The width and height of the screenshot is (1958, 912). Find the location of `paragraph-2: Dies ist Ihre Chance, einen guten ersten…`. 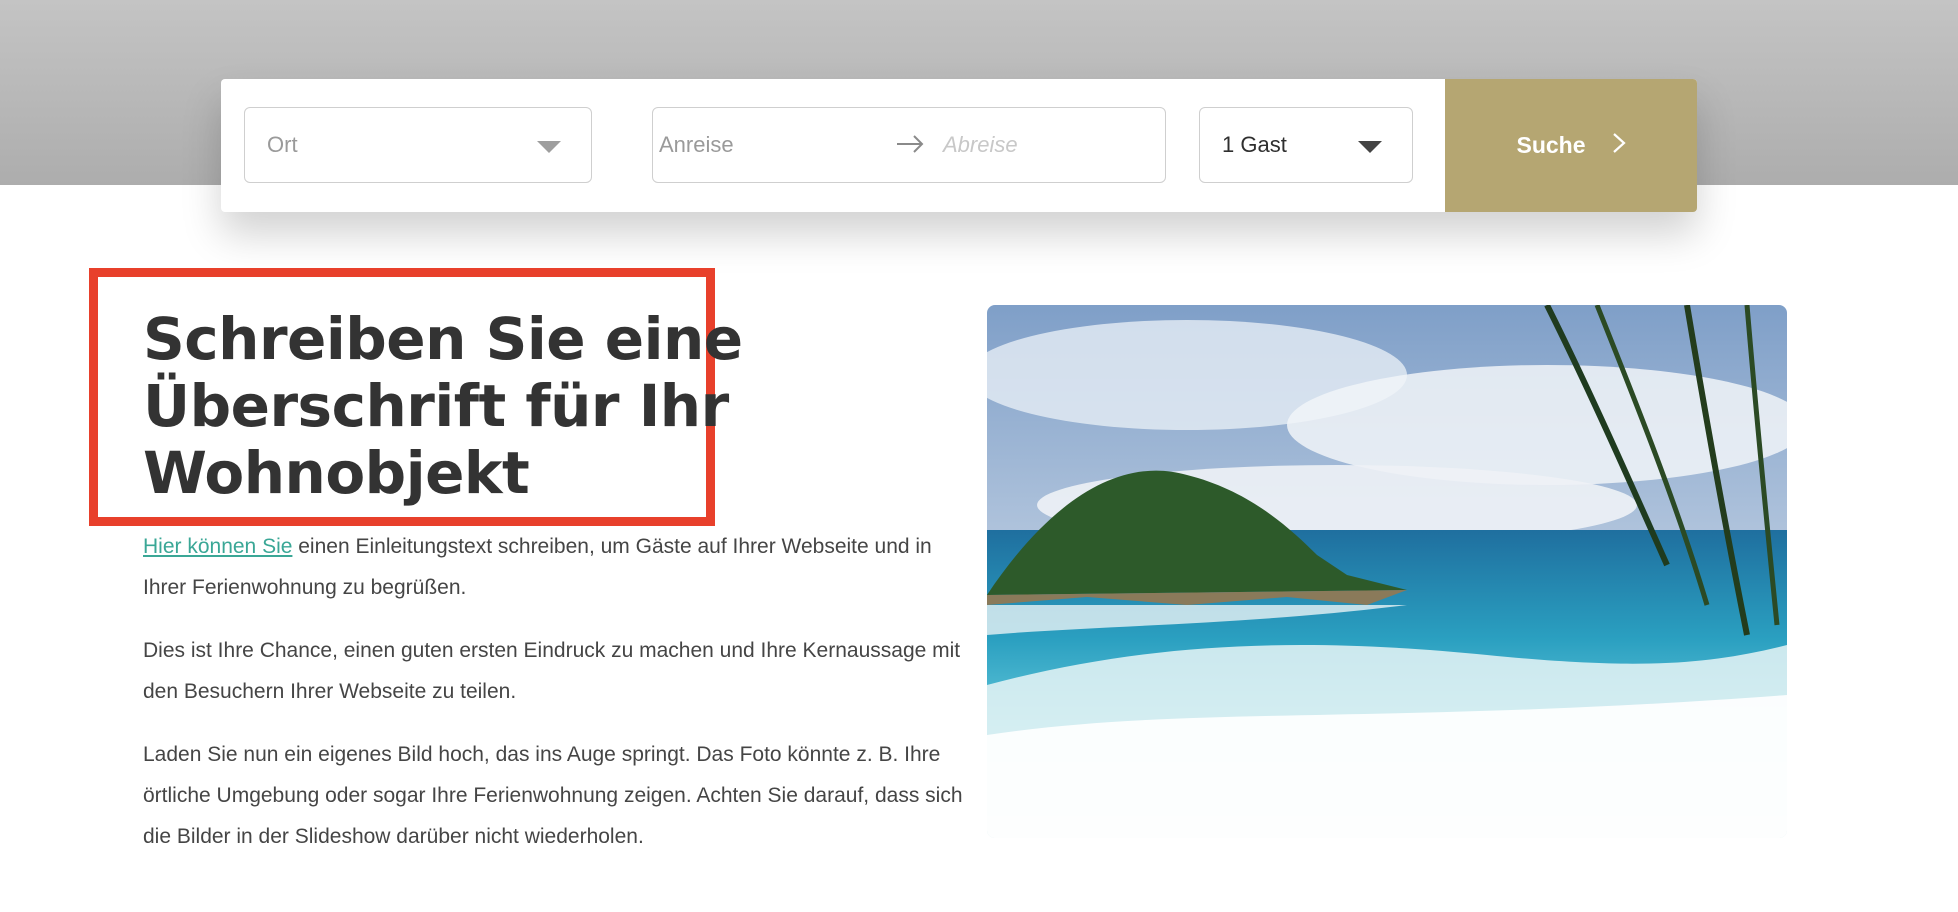

paragraph-2: Dies ist Ihre Chance, einen guten ersten… is located at coordinates (552, 671).